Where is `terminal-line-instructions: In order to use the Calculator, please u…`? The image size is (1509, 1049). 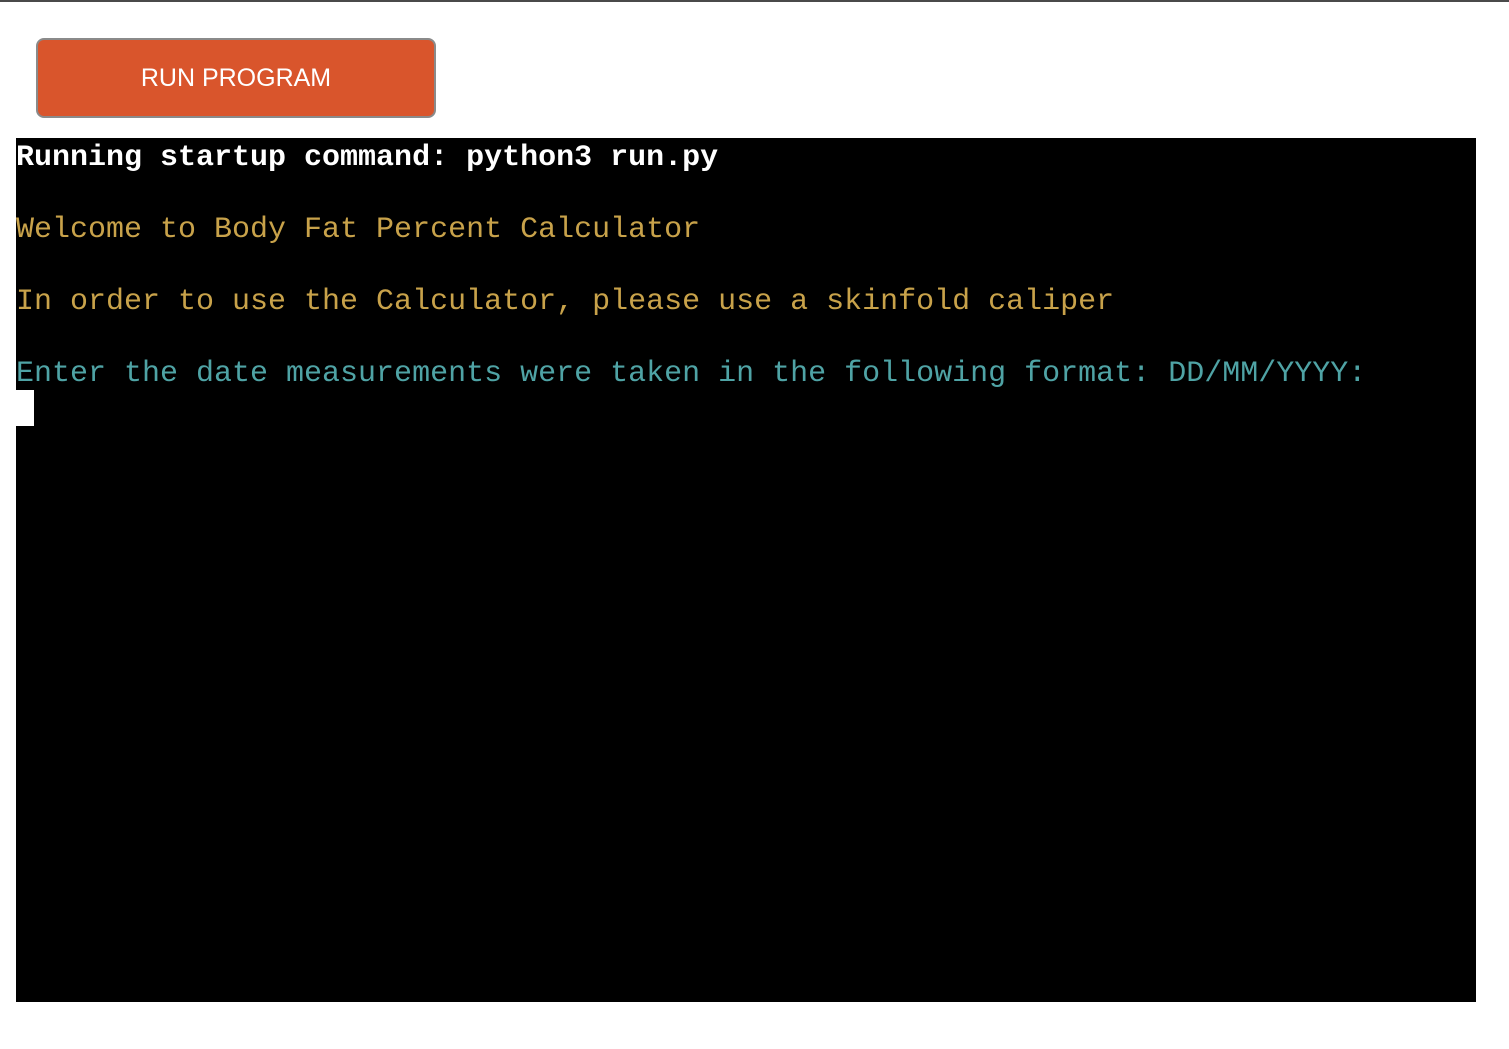
terminal-line-instructions: In order to use the Calculator, please u… is located at coordinates (565, 302).